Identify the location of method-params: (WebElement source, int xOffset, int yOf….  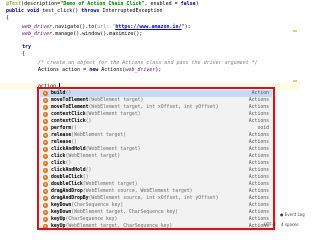
(153, 198).